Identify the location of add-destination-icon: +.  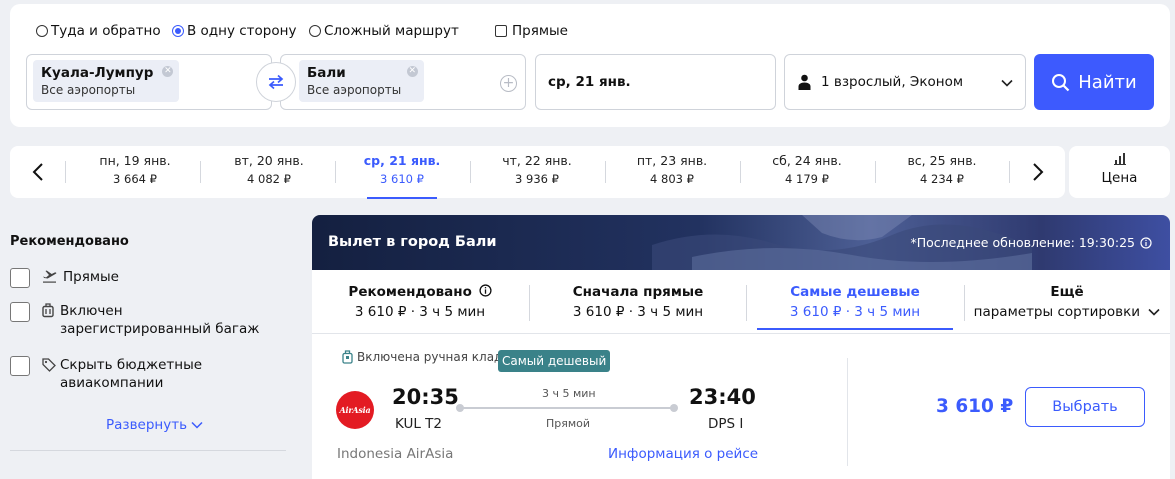
(508, 83).